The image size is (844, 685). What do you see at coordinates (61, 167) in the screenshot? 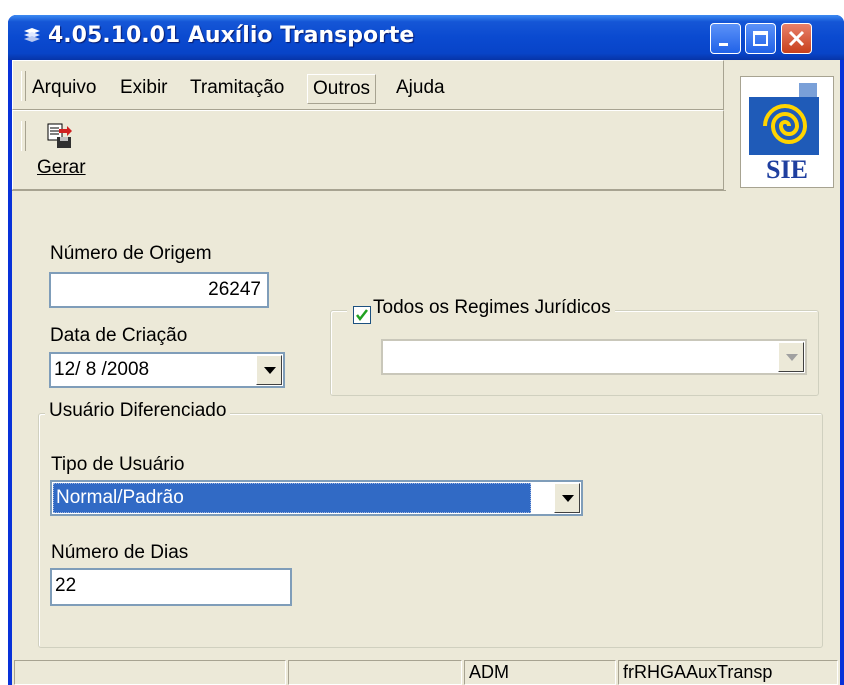
I see `gerar-label: Gerar` at bounding box center [61, 167].